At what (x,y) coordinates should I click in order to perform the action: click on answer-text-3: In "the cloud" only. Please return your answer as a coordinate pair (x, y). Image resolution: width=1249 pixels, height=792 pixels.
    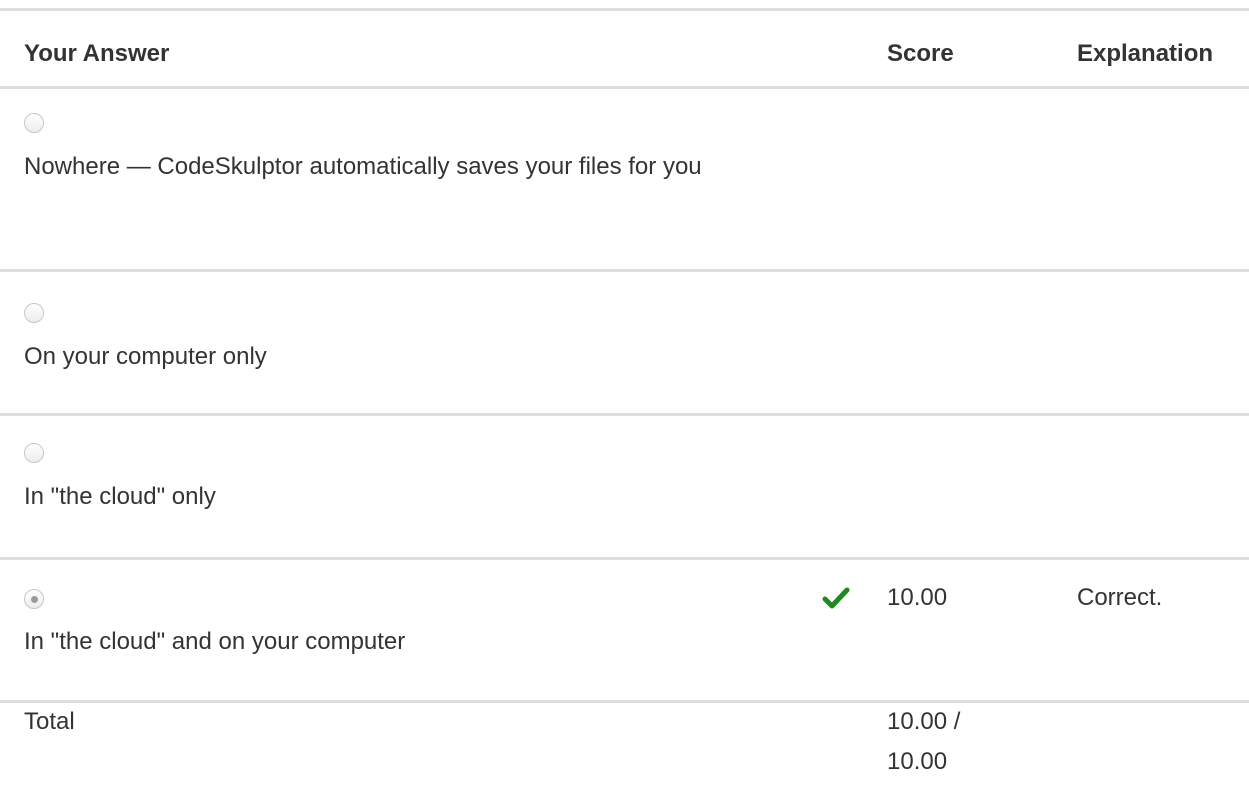
    Looking at the image, I should click on (120, 496).